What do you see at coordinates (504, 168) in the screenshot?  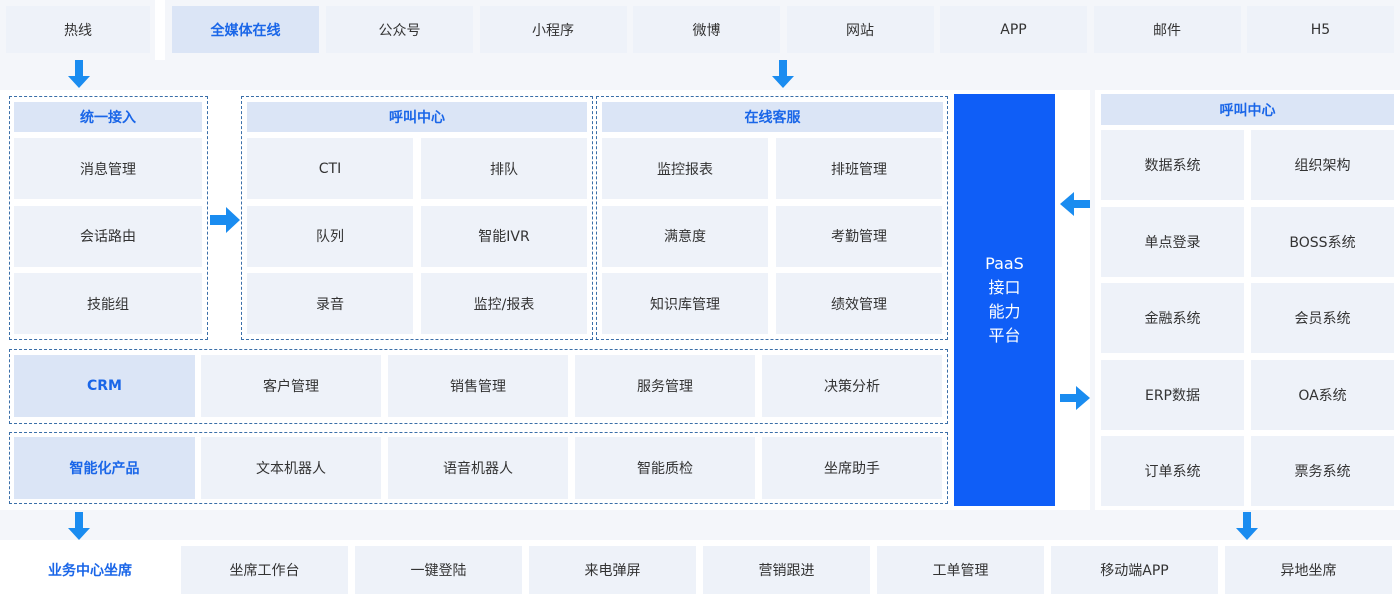 I see `call-center-item: 排队` at bounding box center [504, 168].